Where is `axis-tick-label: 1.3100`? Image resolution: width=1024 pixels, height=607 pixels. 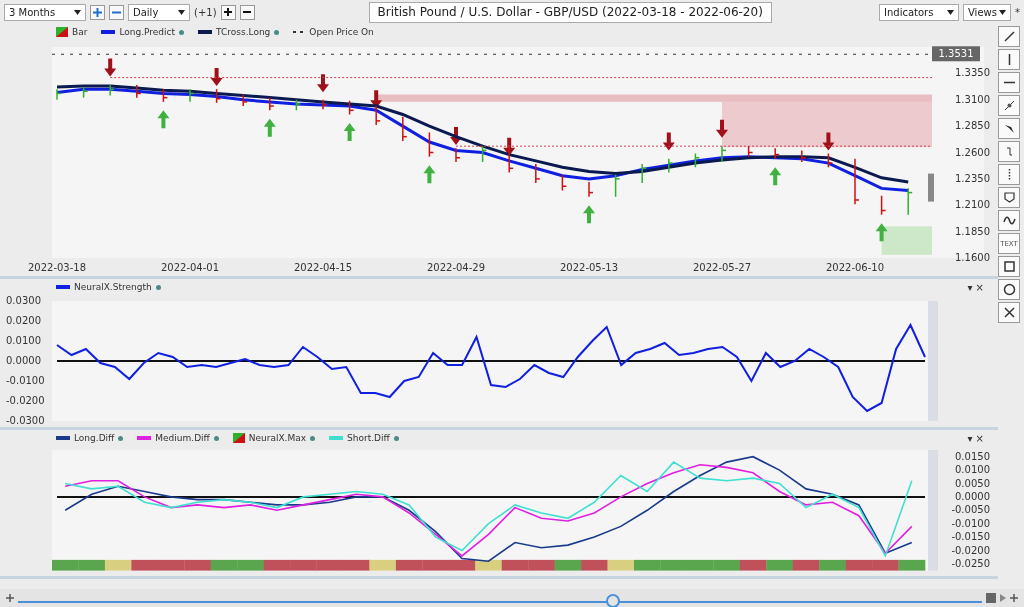 axis-tick-label: 1.3100 is located at coordinates (972, 99).